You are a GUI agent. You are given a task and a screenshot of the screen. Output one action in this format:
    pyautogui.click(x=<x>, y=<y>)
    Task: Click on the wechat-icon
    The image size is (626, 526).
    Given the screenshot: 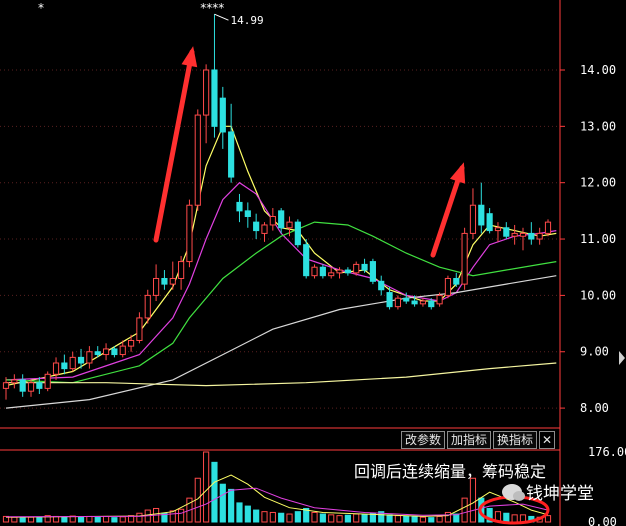 What is the action you would take?
    pyautogui.click(x=513, y=492)
    